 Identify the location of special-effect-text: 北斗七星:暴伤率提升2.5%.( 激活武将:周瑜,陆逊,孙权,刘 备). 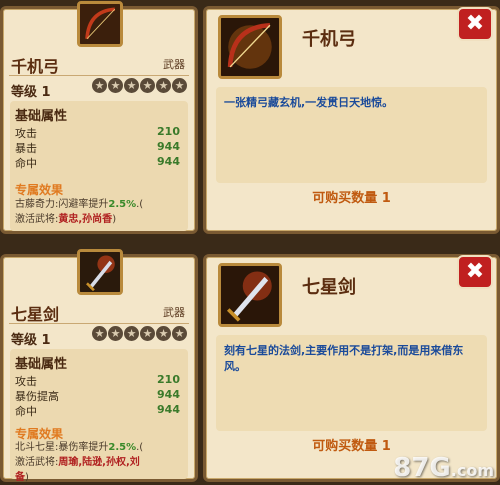
(99, 462).